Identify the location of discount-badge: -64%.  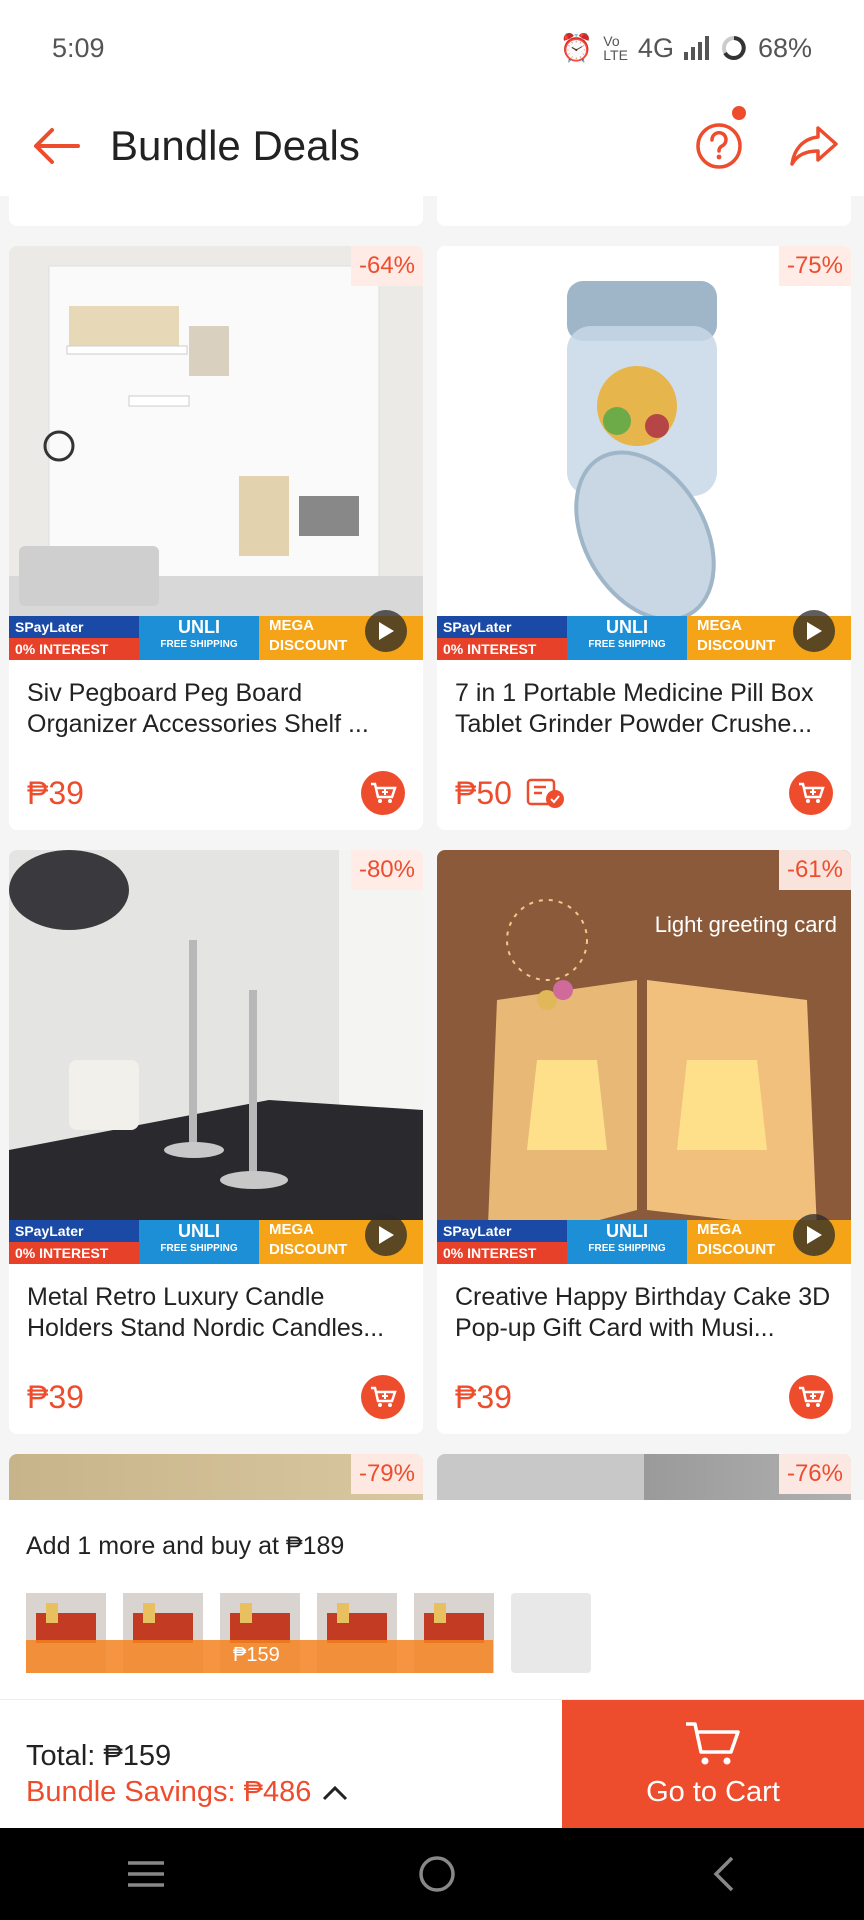
(386, 266).